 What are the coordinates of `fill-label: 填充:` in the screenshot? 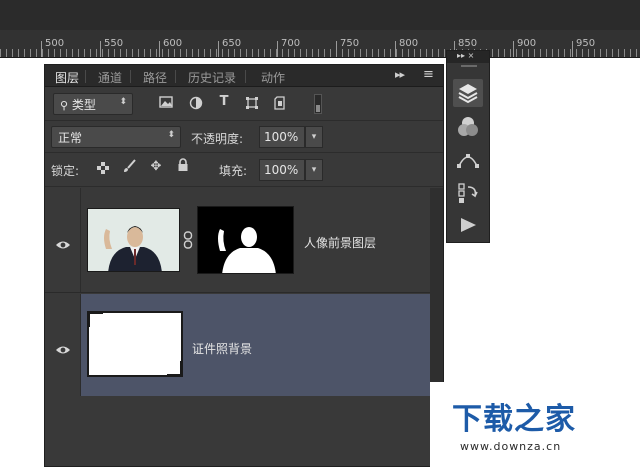 It's located at (233, 171).